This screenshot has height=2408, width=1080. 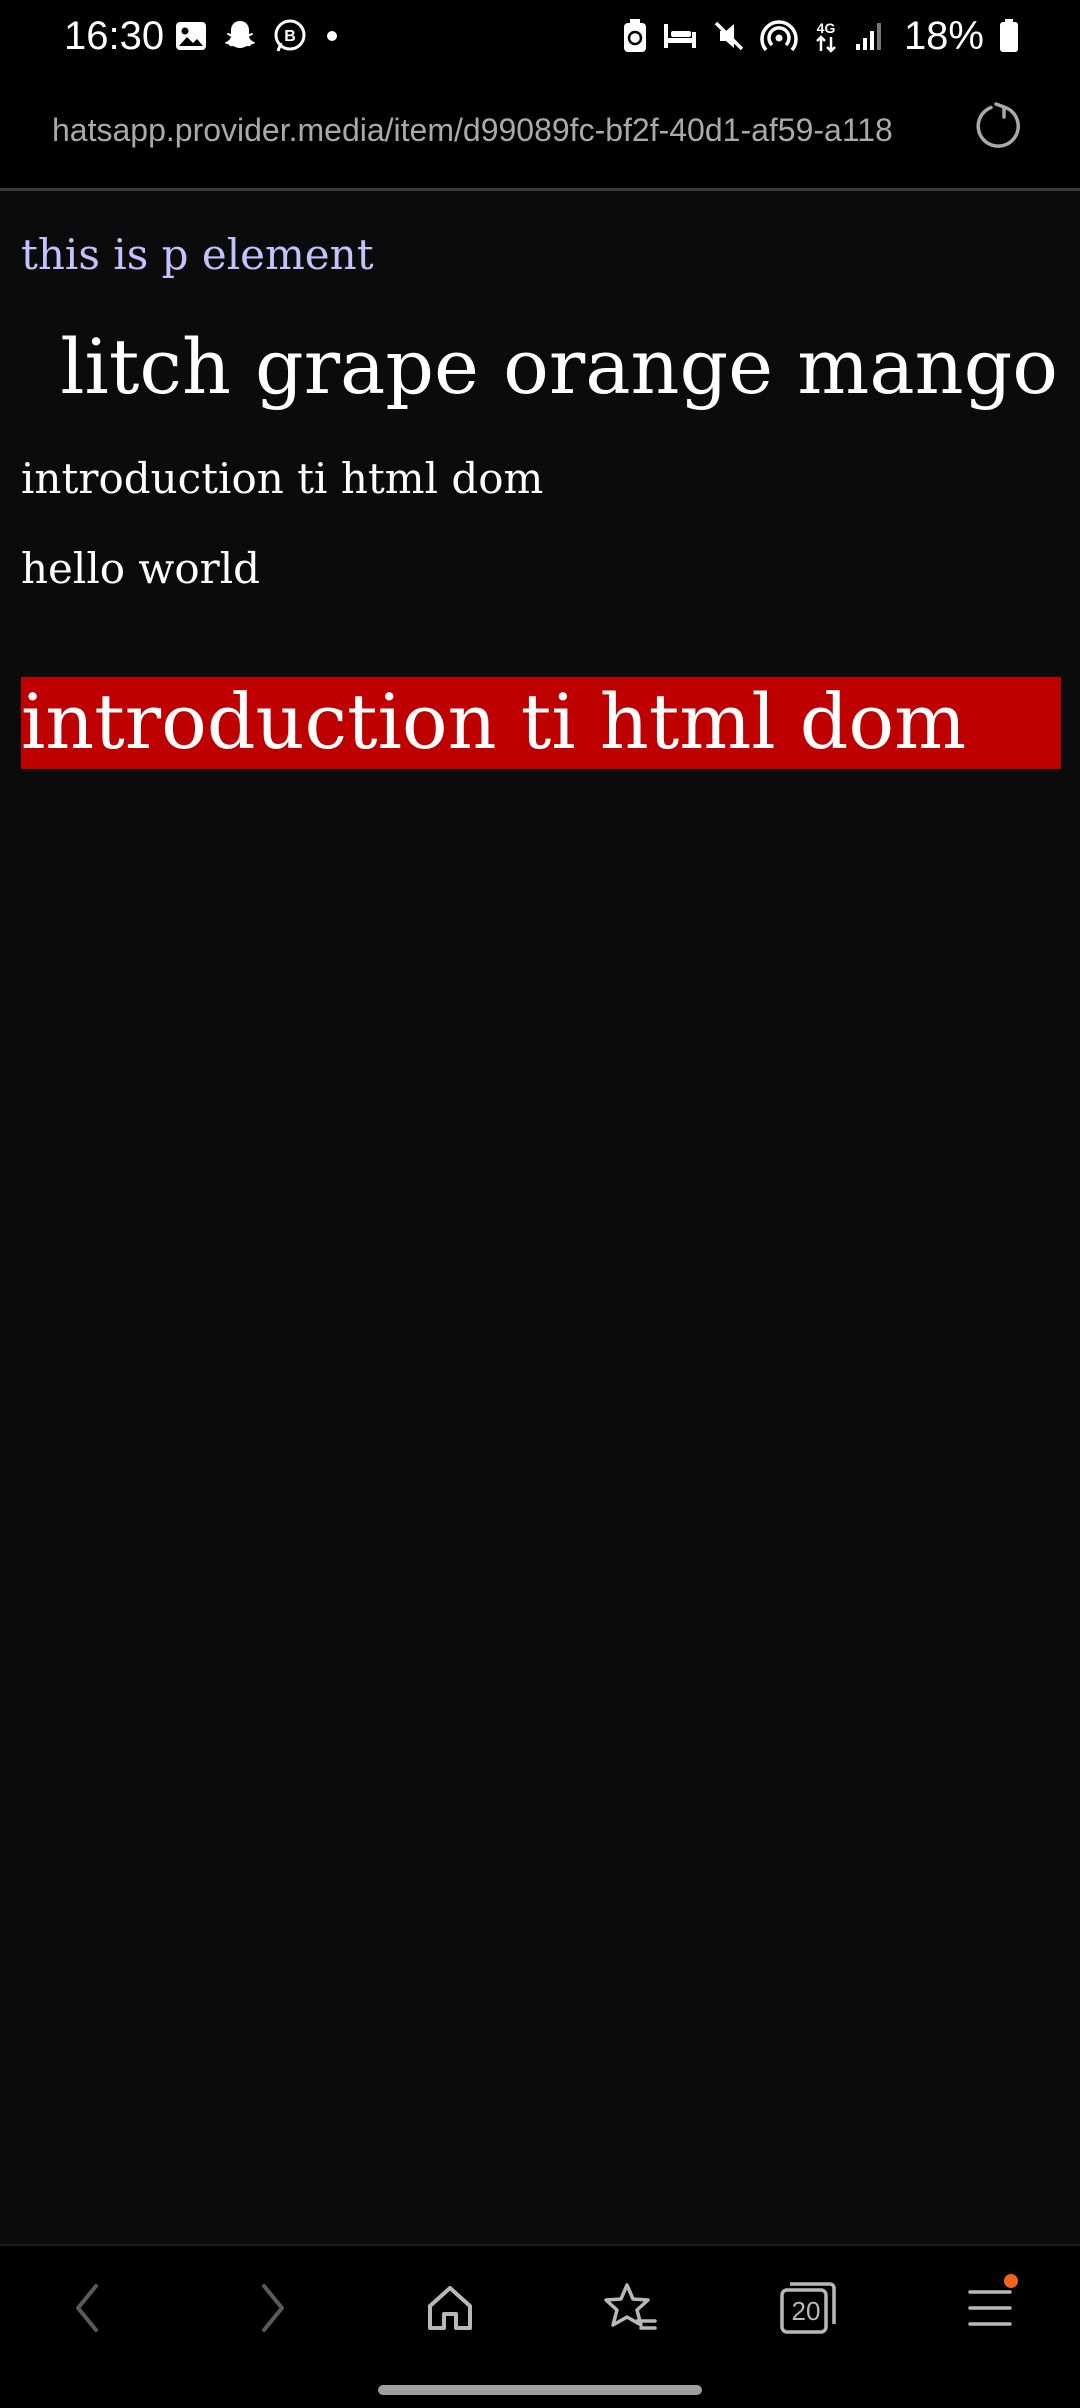 What do you see at coordinates (282, 478) in the screenshot?
I see `intro-paragraph: introduction ti html dom` at bounding box center [282, 478].